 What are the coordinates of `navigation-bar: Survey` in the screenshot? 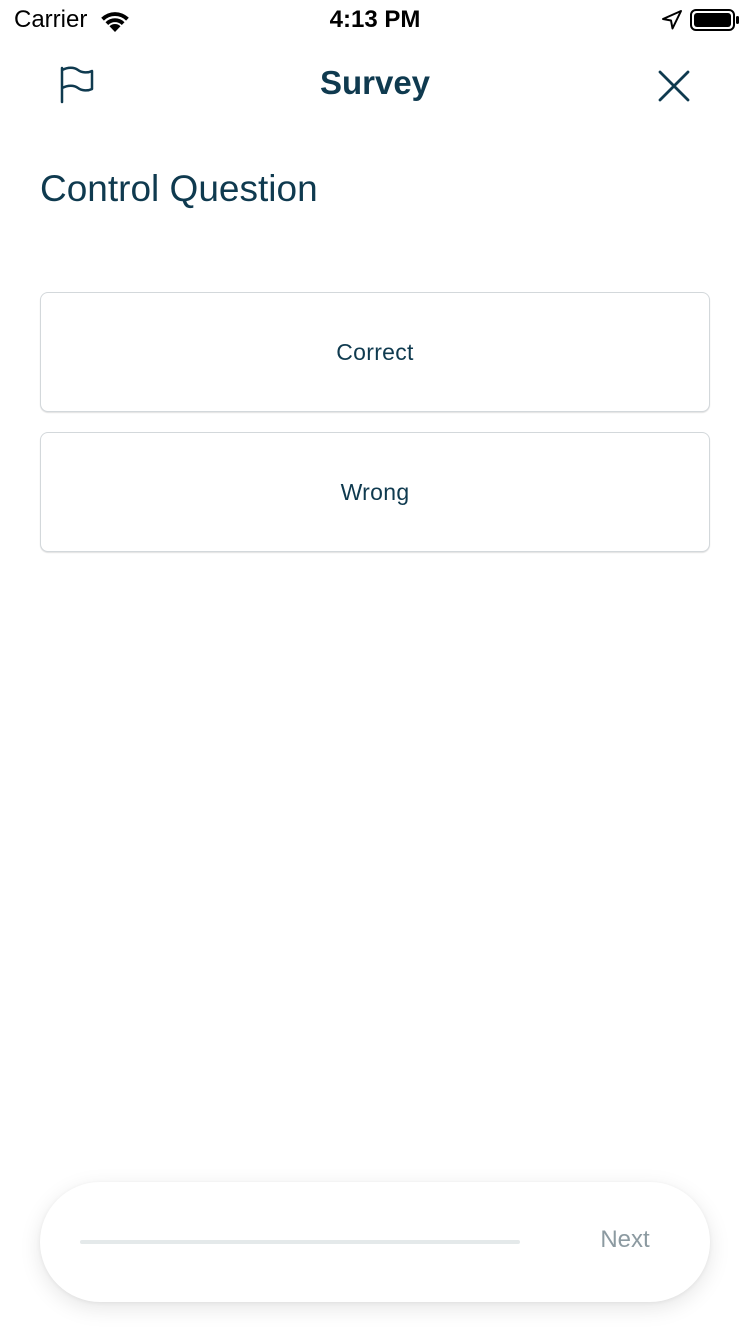 It's located at (375, 85).